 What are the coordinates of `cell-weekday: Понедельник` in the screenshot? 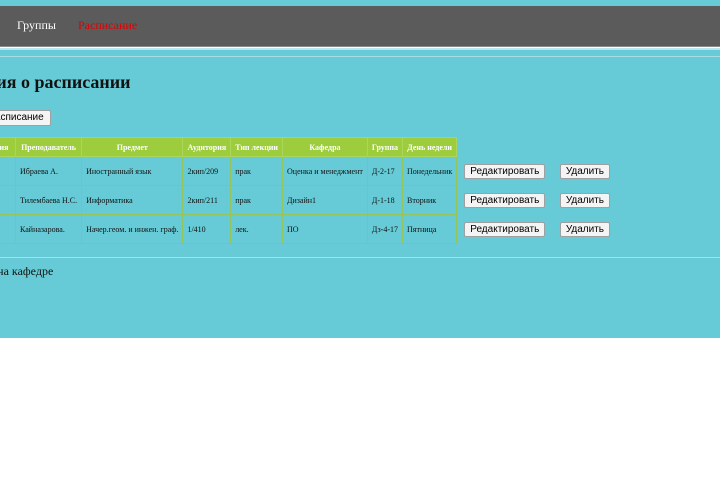 It's located at (430, 171).